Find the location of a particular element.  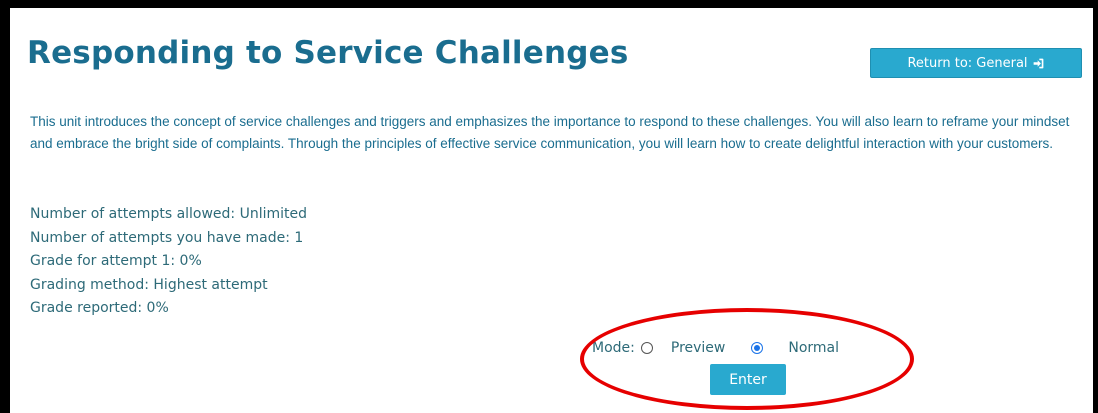

attempts-allowed: Number of attempts allowed: Unlimited is located at coordinates (169, 214).